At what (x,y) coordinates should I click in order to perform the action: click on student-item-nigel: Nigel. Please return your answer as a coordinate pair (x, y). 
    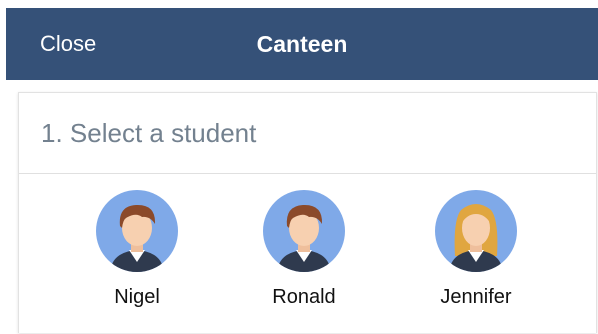
    Looking at the image, I should click on (137, 249).